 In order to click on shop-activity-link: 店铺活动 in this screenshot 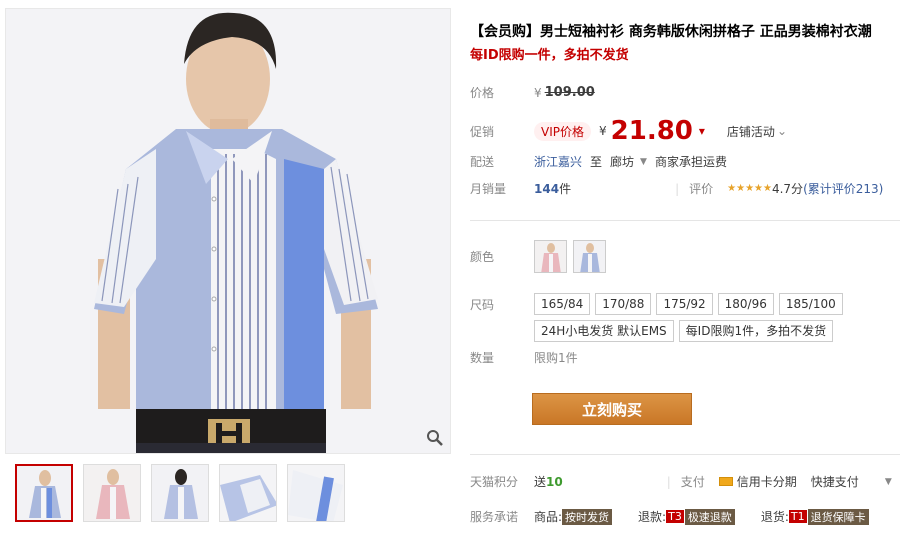, I will do `click(751, 131)`.